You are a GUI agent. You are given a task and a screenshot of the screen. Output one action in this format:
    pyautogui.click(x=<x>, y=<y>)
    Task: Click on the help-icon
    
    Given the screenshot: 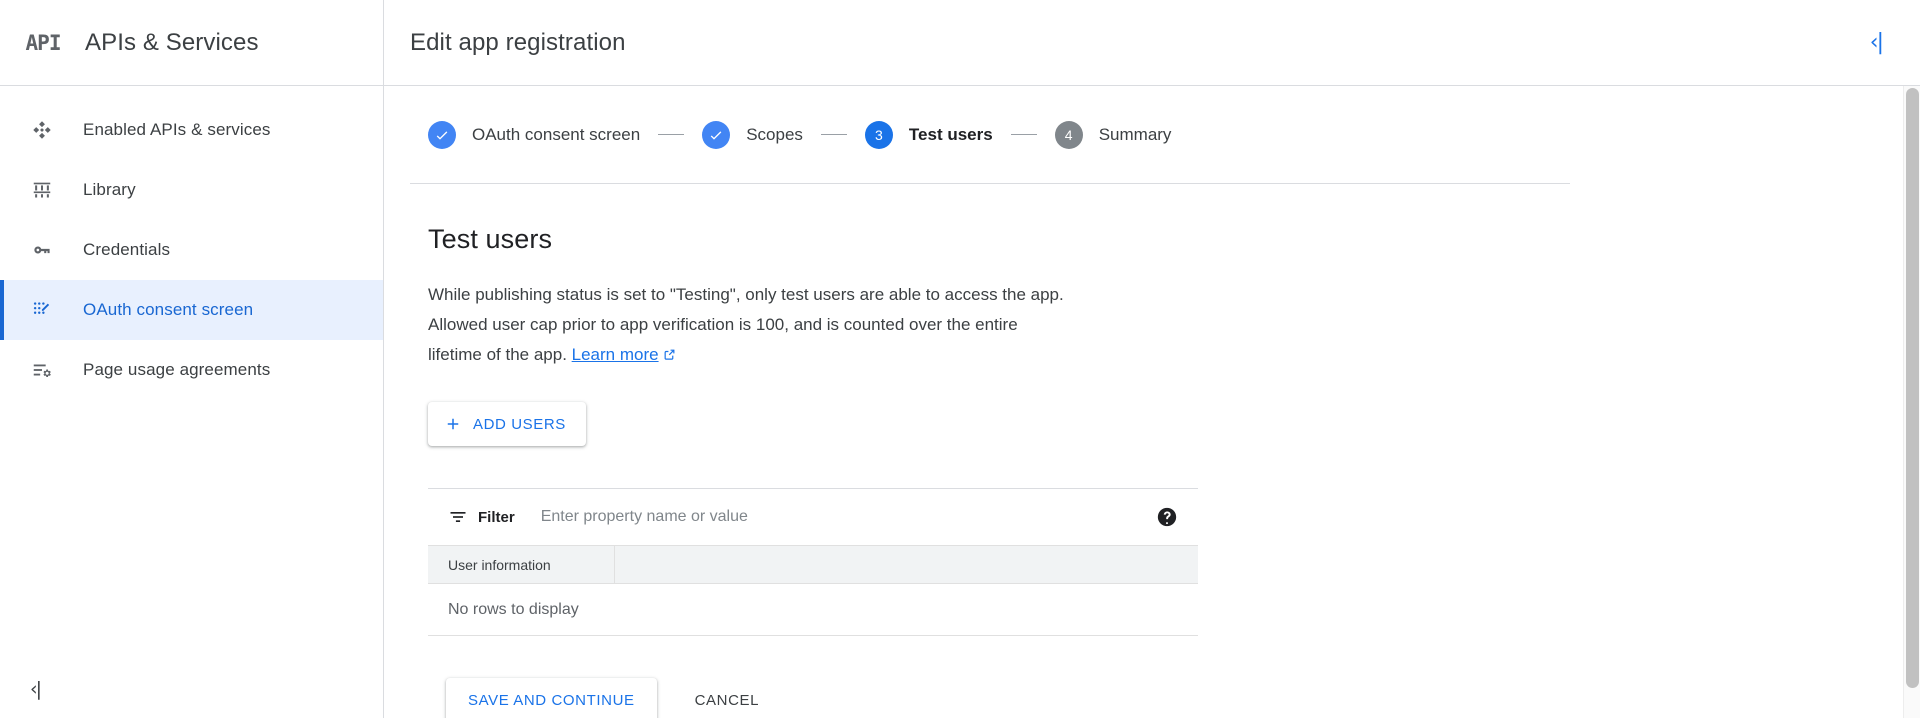 What is the action you would take?
    pyautogui.click(x=1167, y=517)
    